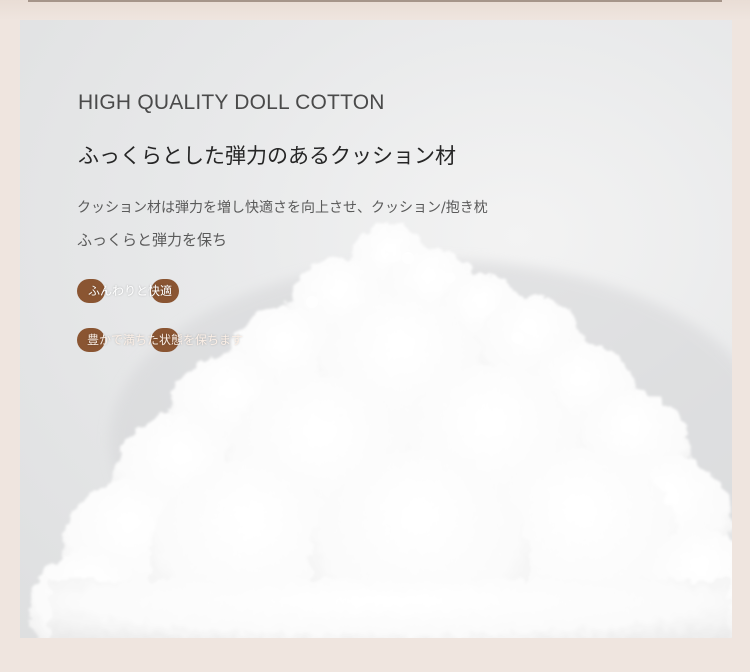 The height and width of the screenshot is (672, 750). Describe the element at coordinates (165, 340) in the screenshot. I see `feature-label-2: 豊かで満ちた状態を保ちます` at that location.